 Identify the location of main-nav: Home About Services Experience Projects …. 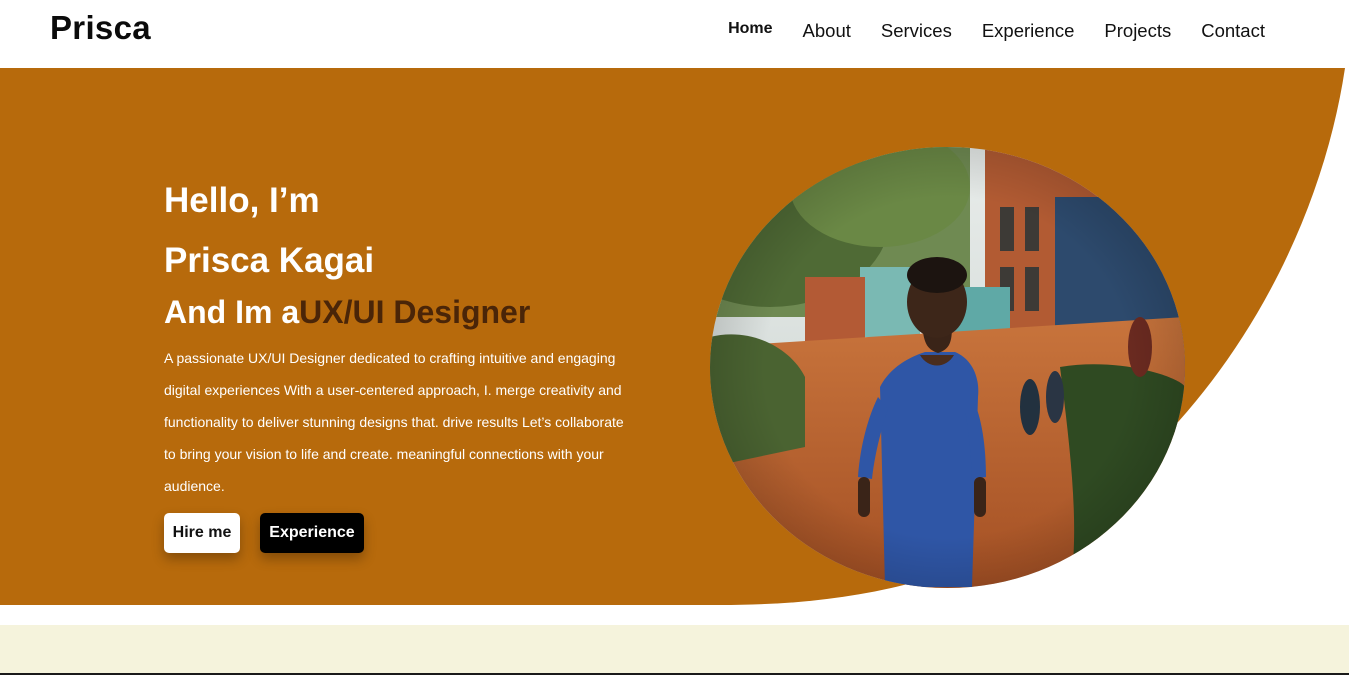
(996, 31).